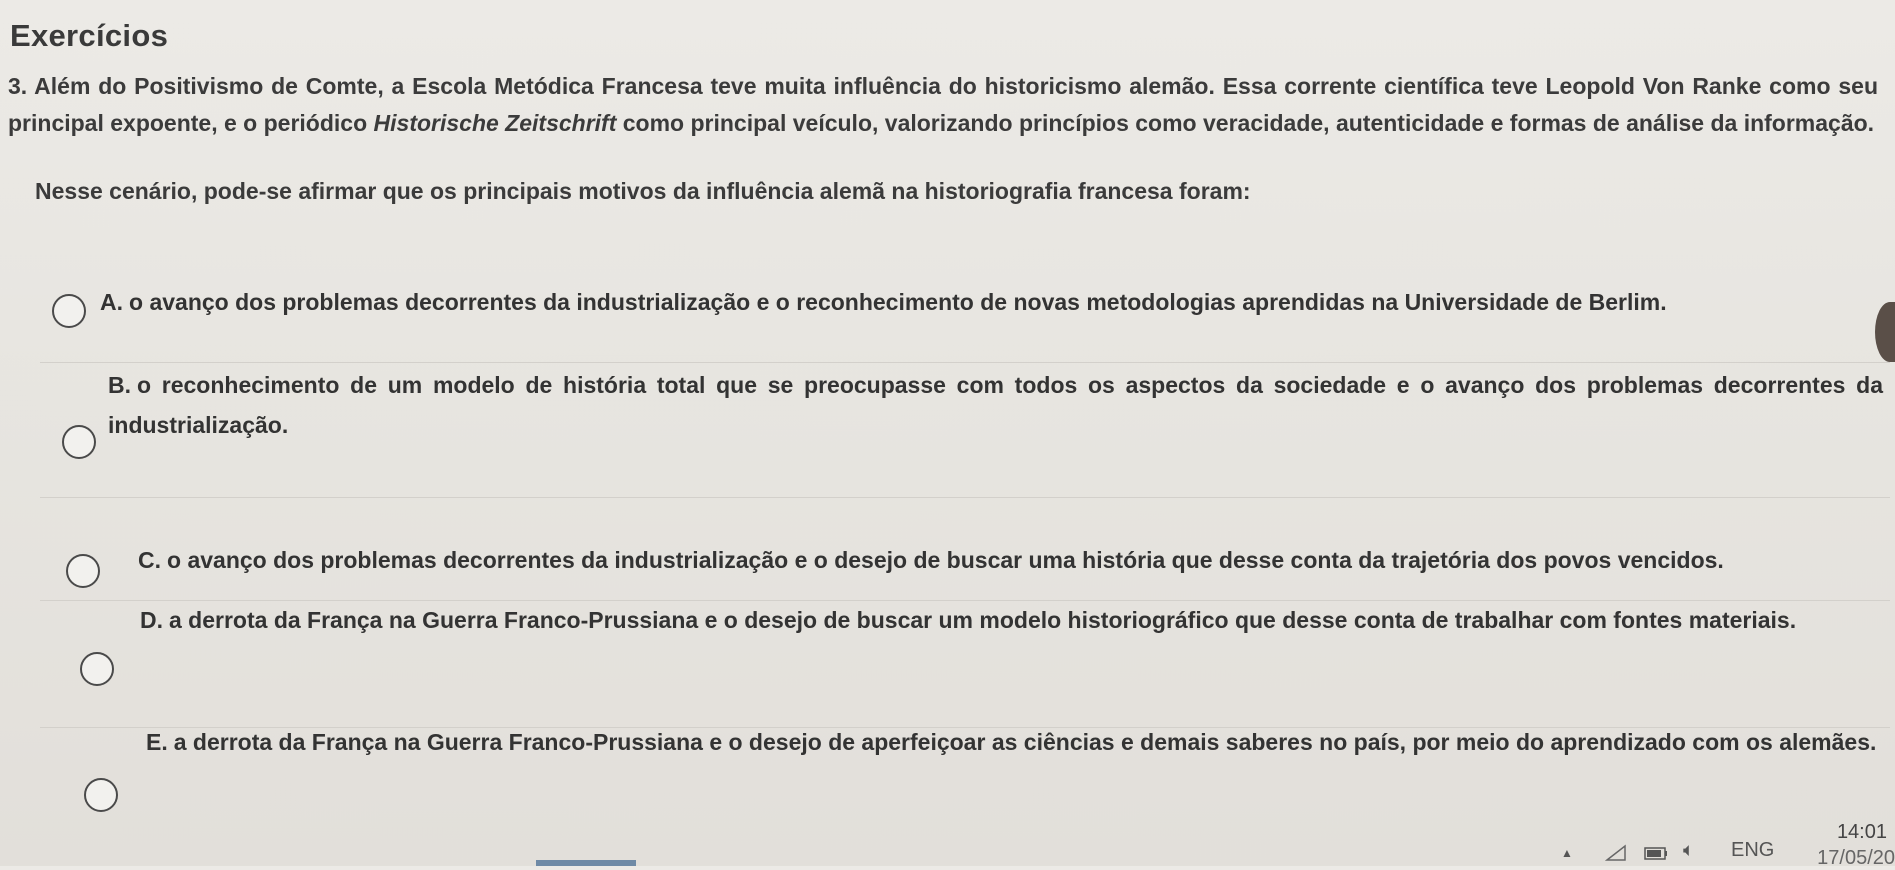  What do you see at coordinates (495, 123) in the screenshot?
I see `journal-title: Historische Zeitschrift` at bounding box center [495, 123].